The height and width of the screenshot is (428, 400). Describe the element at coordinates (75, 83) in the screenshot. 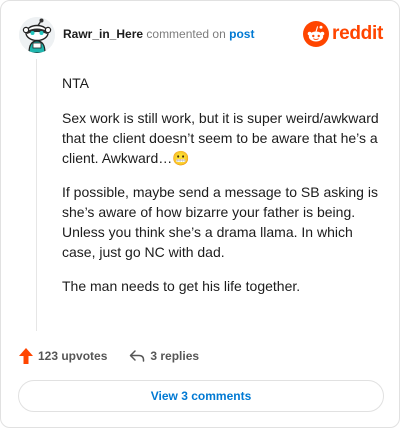

I see `comment-paragraph: NTA` at that location.